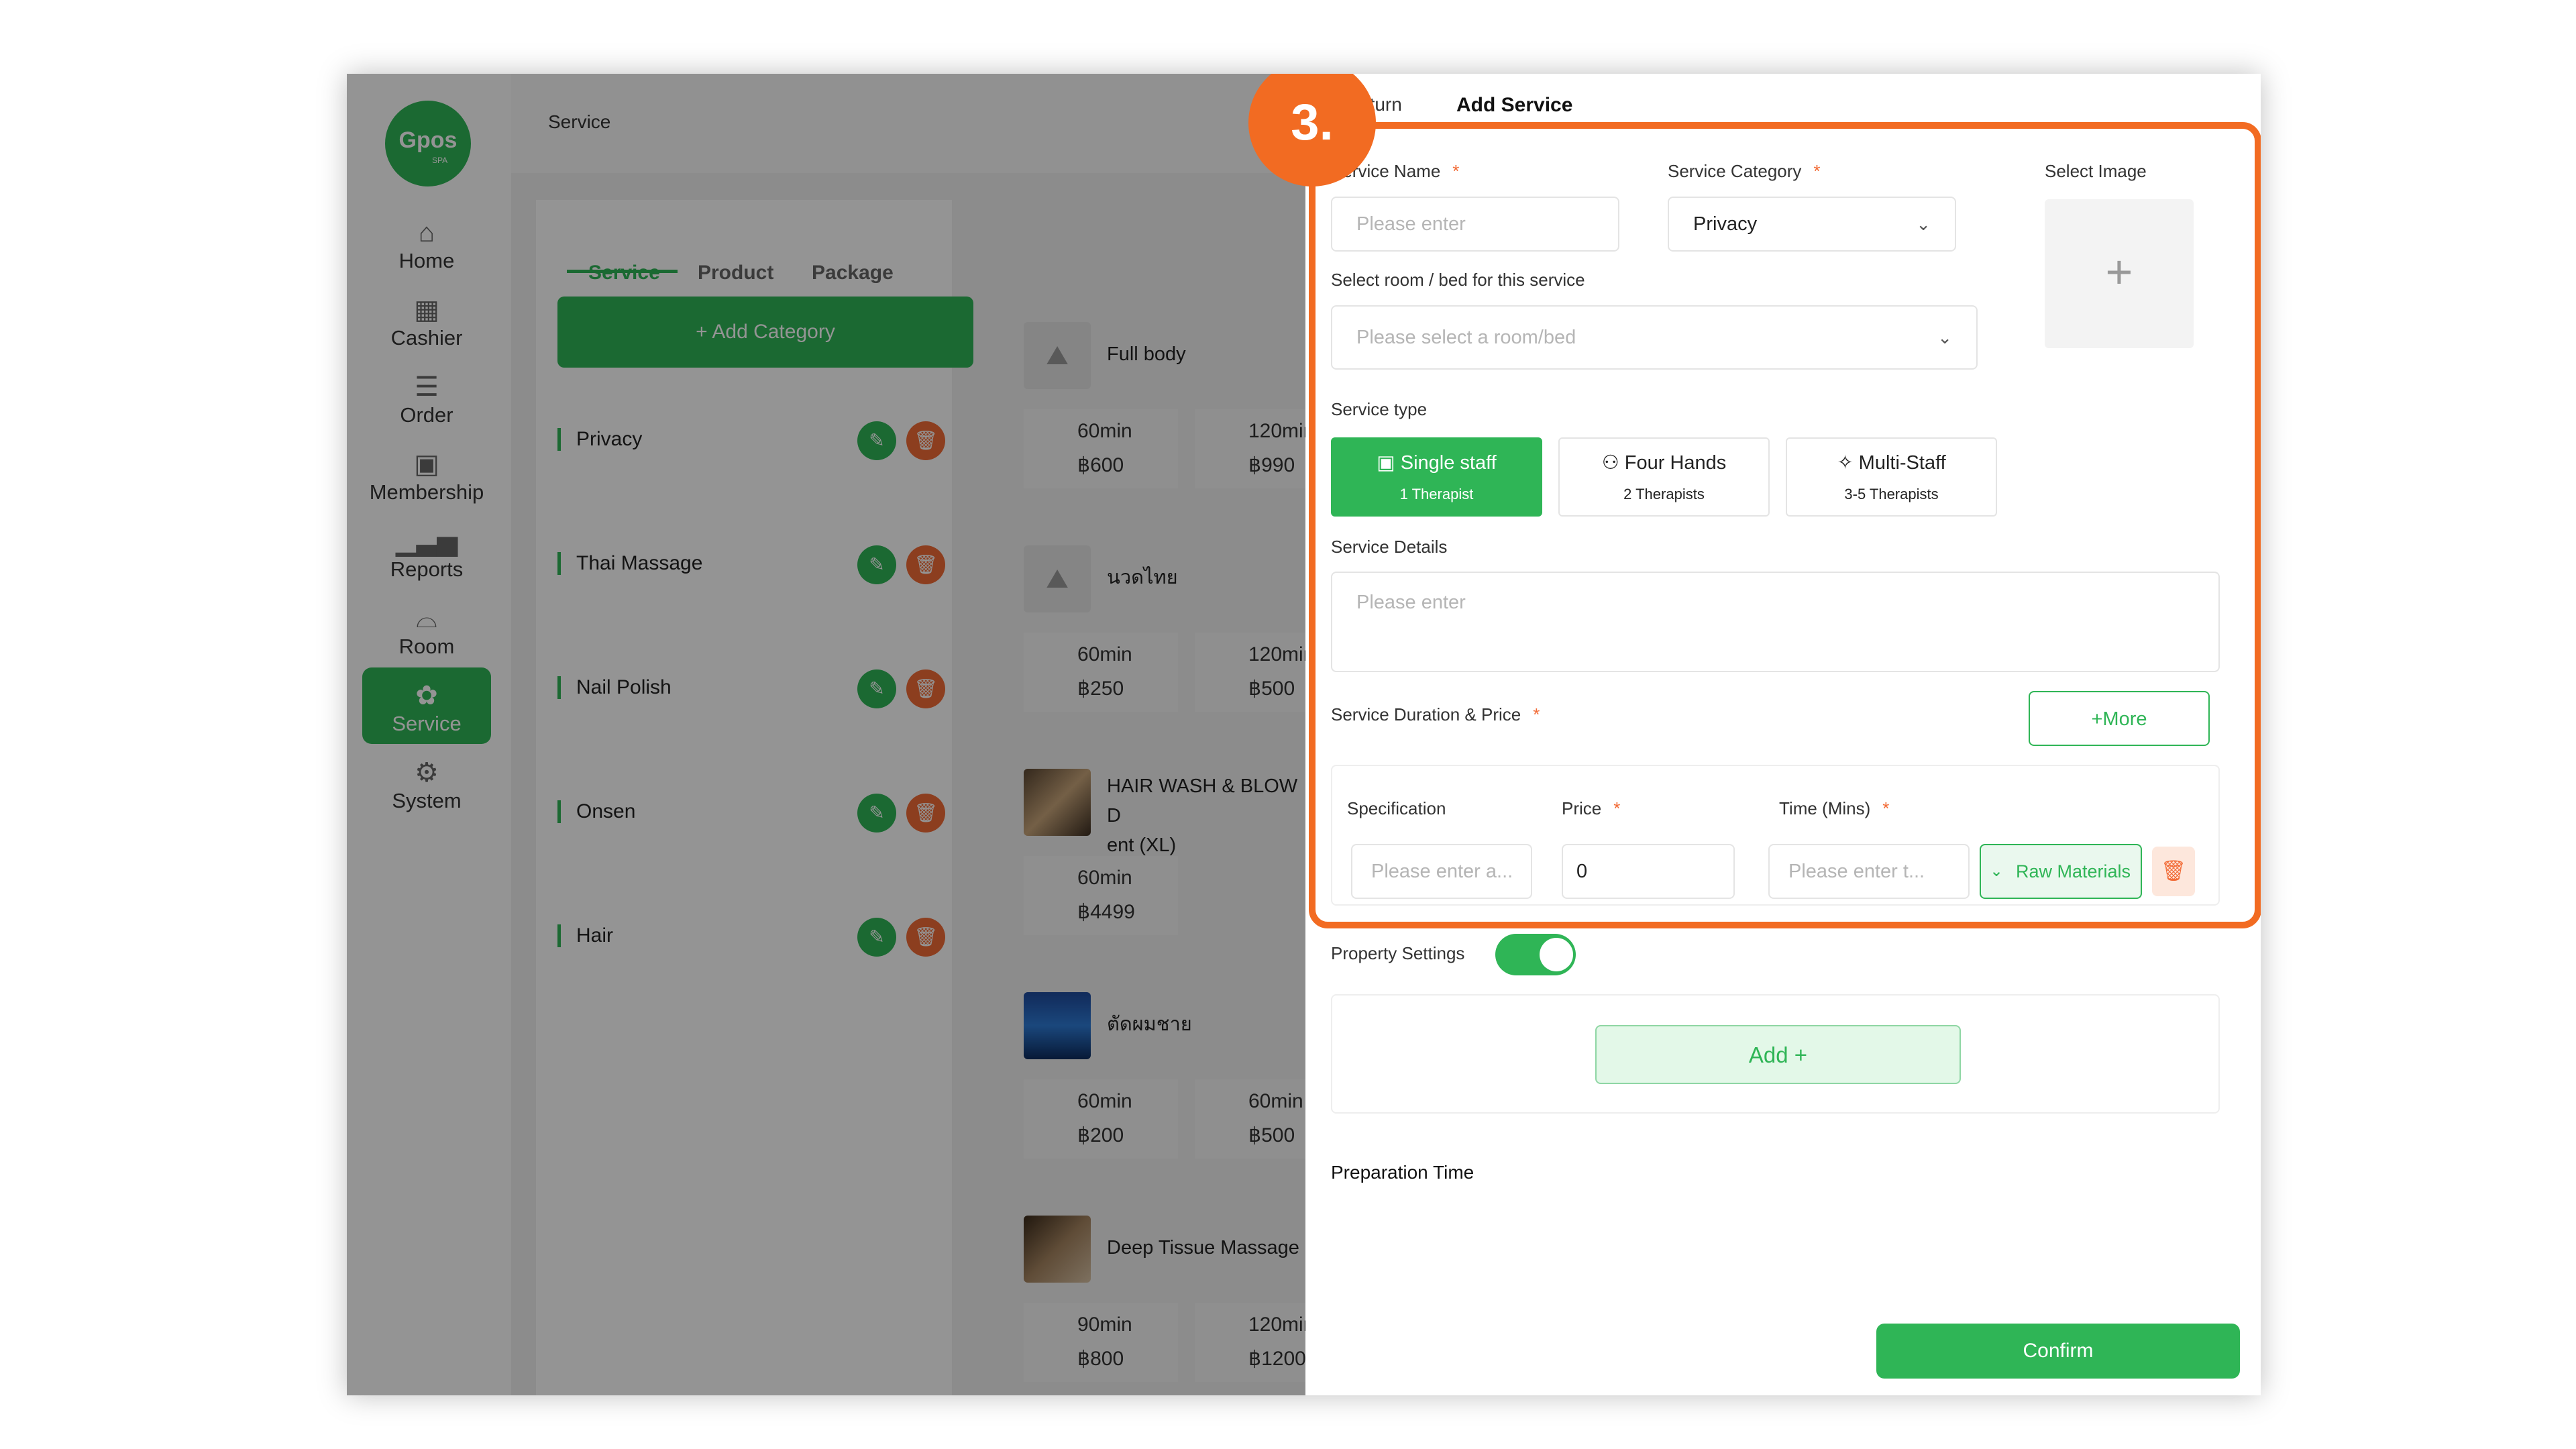 The width and height of the screenshot is (2576, 1449). I want to click on property-settings-toggle, so click(1535, 954).